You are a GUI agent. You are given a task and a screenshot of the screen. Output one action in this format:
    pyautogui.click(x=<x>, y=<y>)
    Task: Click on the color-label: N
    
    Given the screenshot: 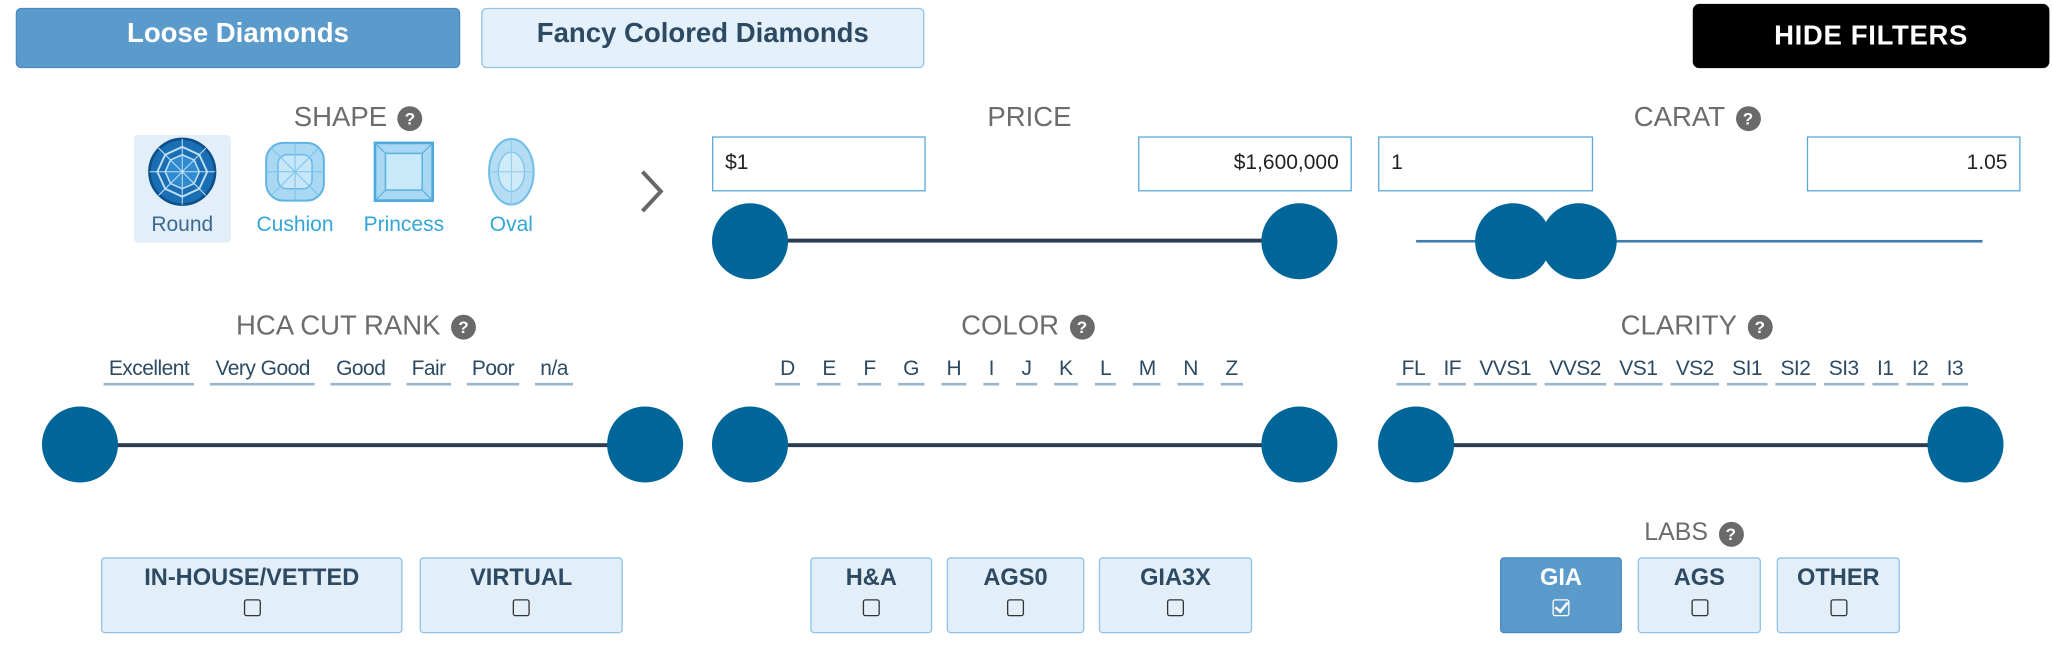 What is the action you would take?
    pyautogui.click(x=1190, y=371)
    